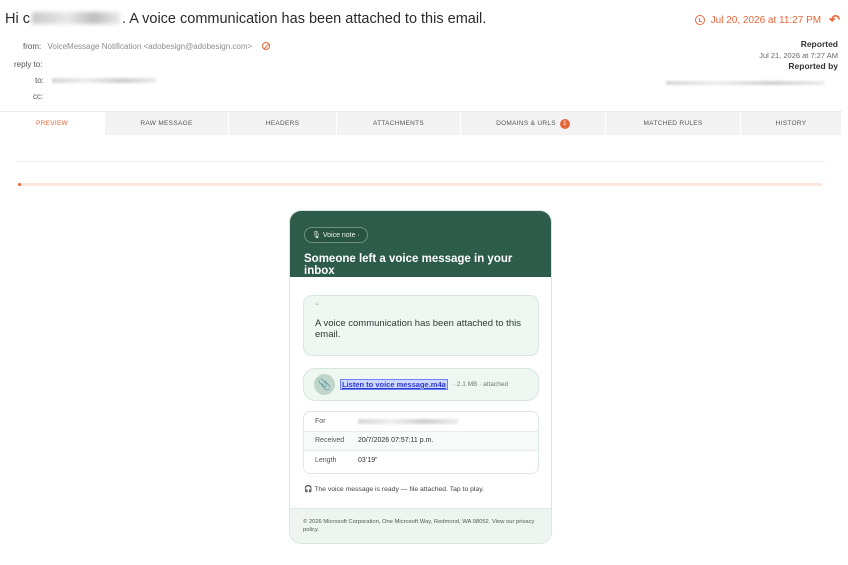  What do you see at coordinates (75, 18) in the screenshot?
I see `redacted-name` at bounding box center [75, 18].